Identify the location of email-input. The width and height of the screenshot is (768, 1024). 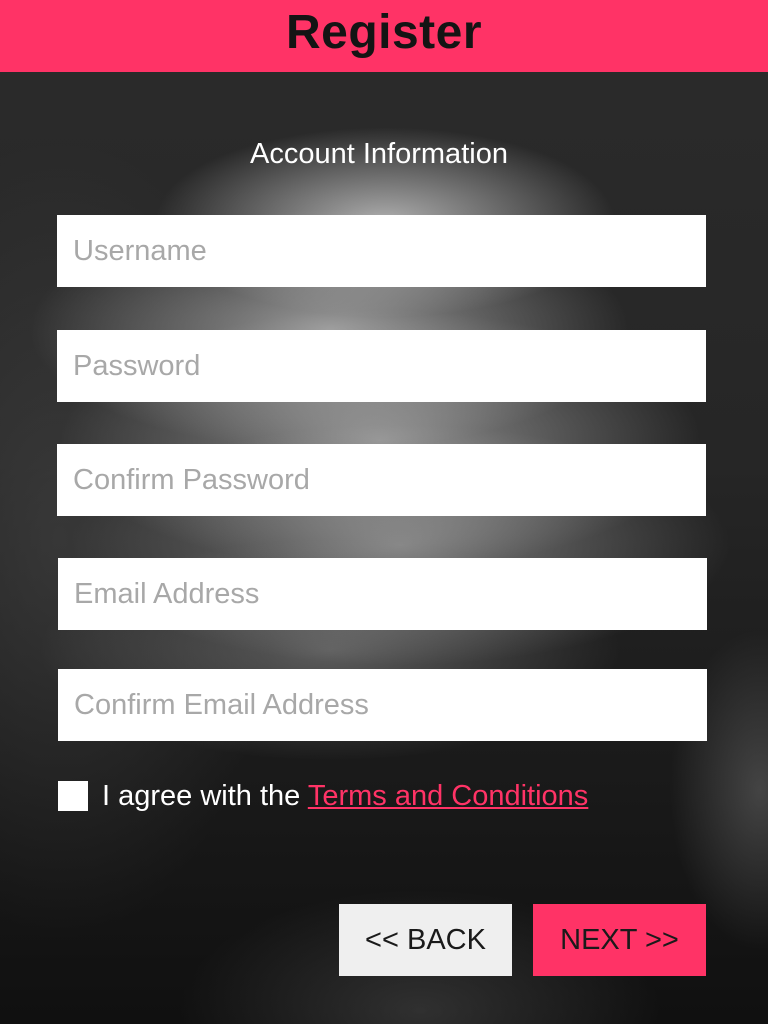
(382, 594).